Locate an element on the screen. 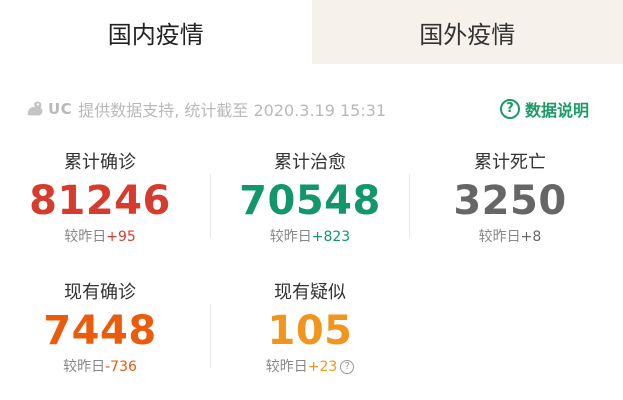 This screenshot has height=400, width=623. stat-delta: 较昨日+8 is located at coordinates (510, 237).